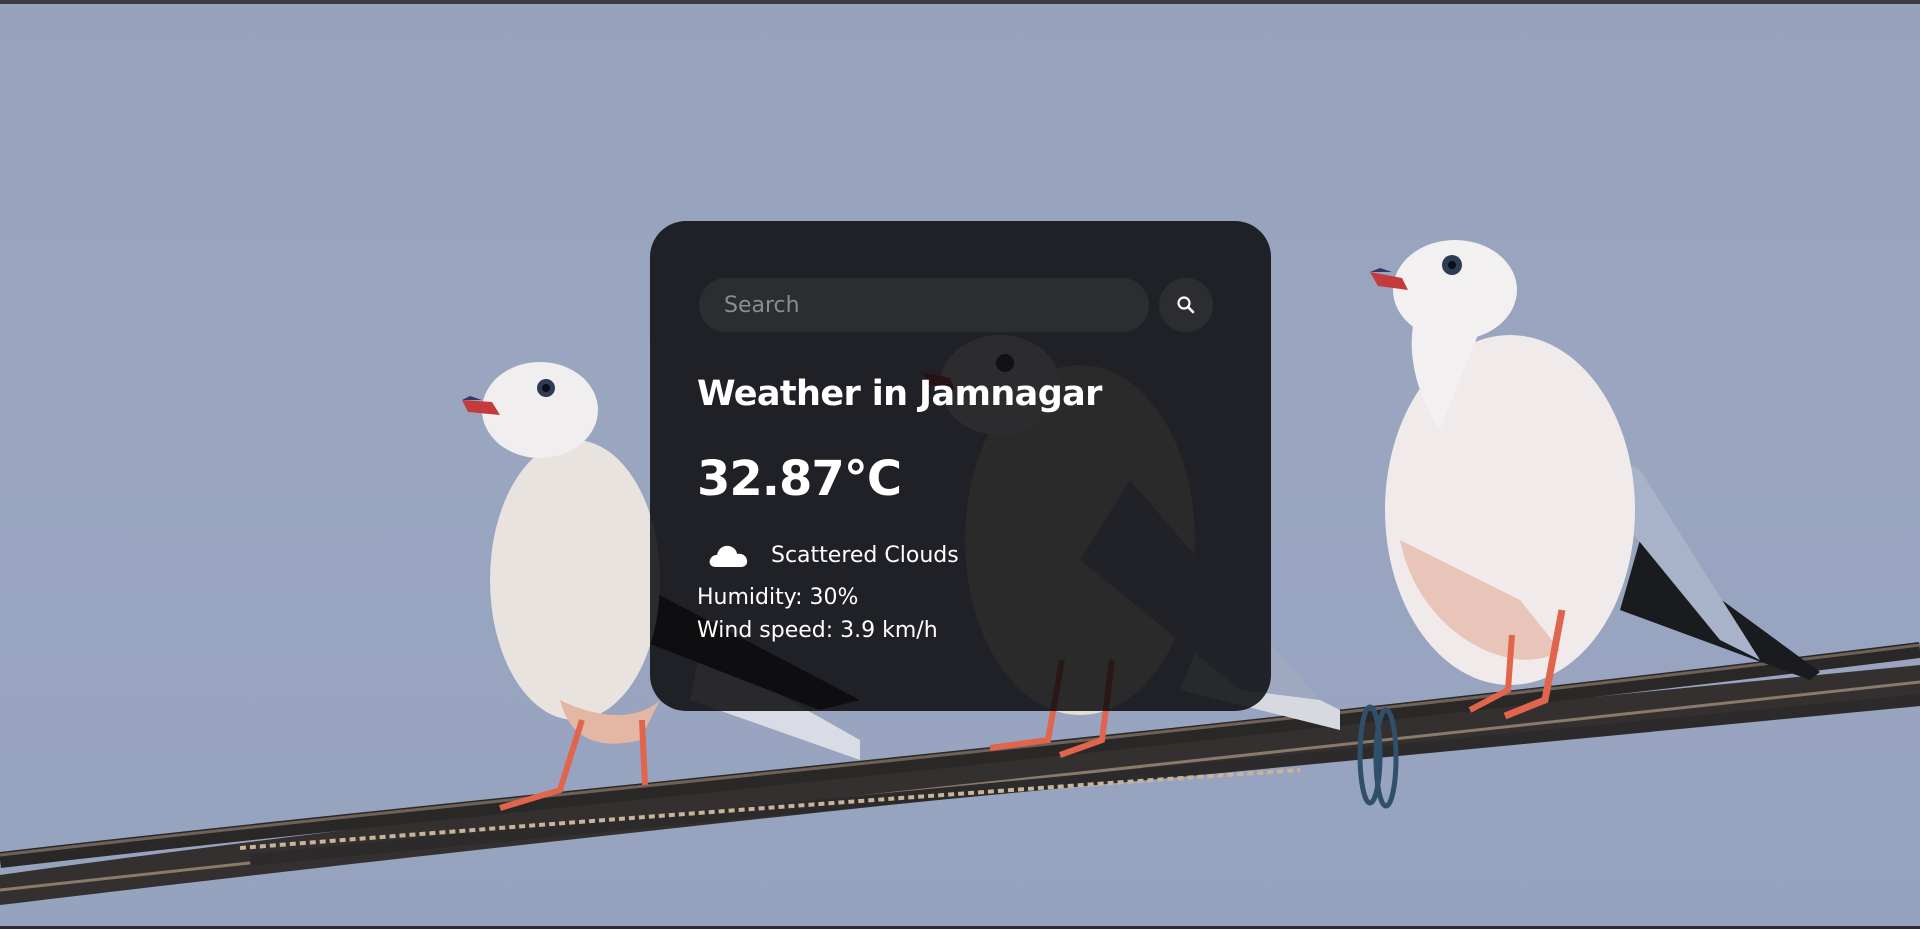  I want to click on weather-description: Scattered Clouds, so click(865, 555).